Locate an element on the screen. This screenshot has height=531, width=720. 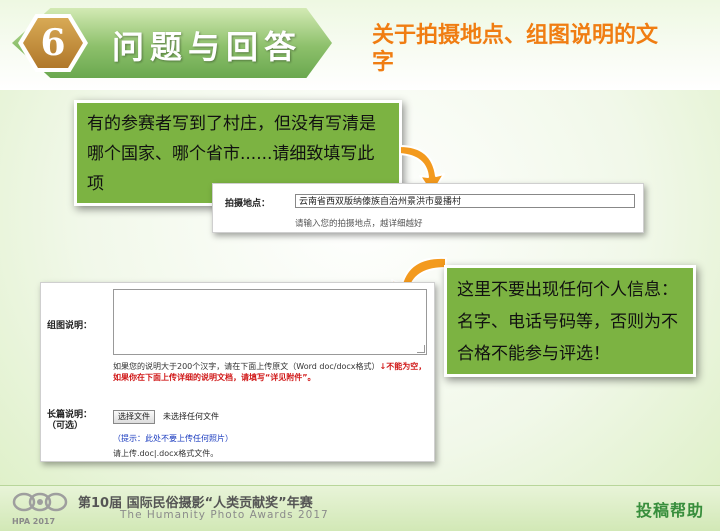
callout-personal-info: 这里不要出现任何个人信息：名字、电话号码等，否则为不合格不能参与评选！ is located at coordinates (570, 321).